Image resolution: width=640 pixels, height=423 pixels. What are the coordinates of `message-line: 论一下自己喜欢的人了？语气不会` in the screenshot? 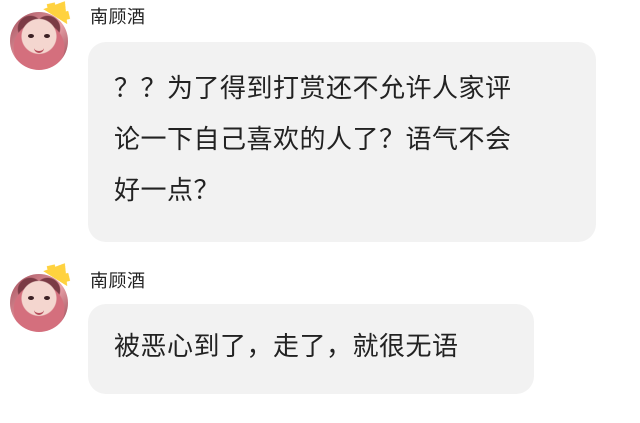 It's located at (313, 140).